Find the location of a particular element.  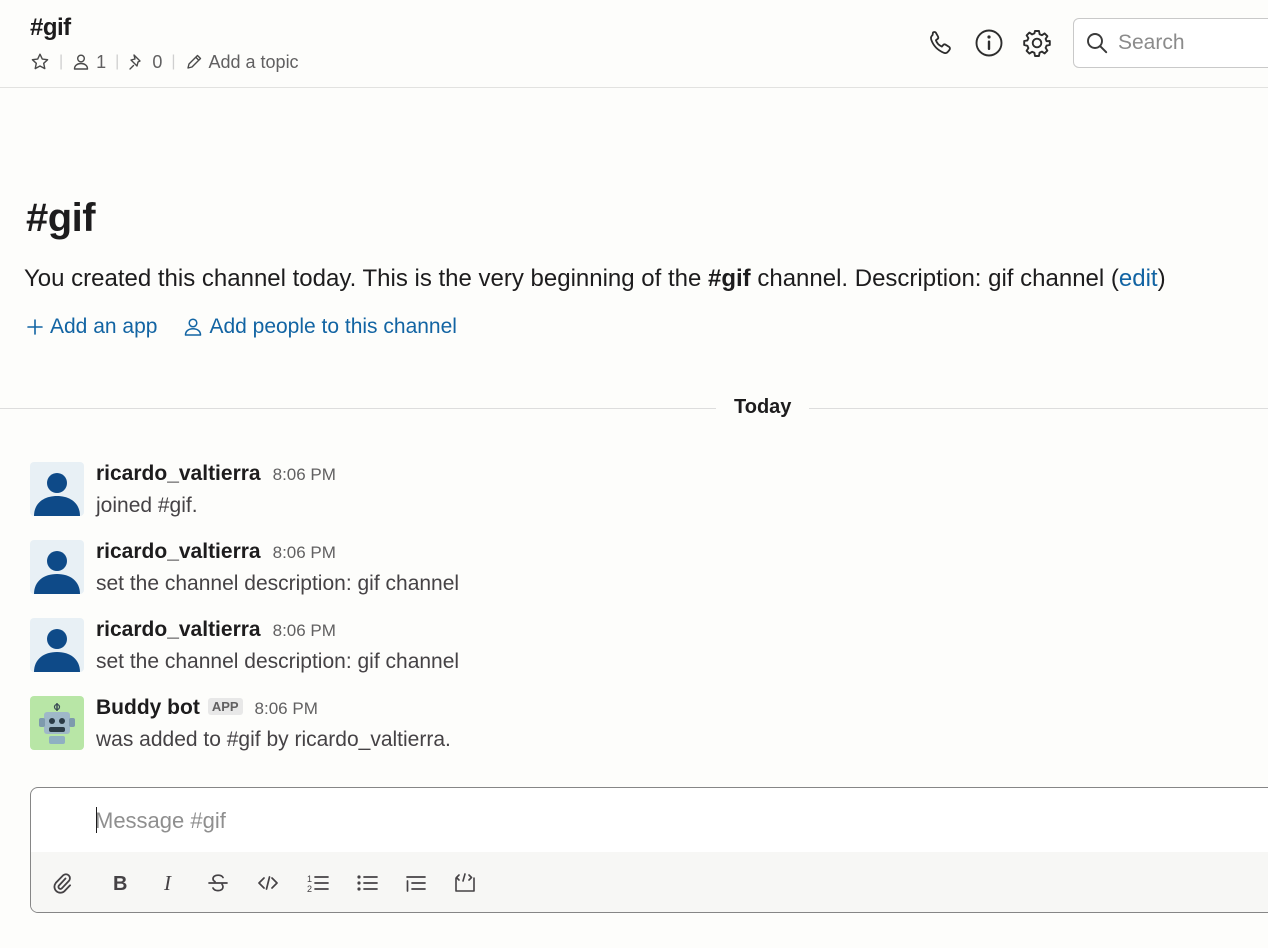

pinned-count-button: 0 is located at coordinates (145, 62).